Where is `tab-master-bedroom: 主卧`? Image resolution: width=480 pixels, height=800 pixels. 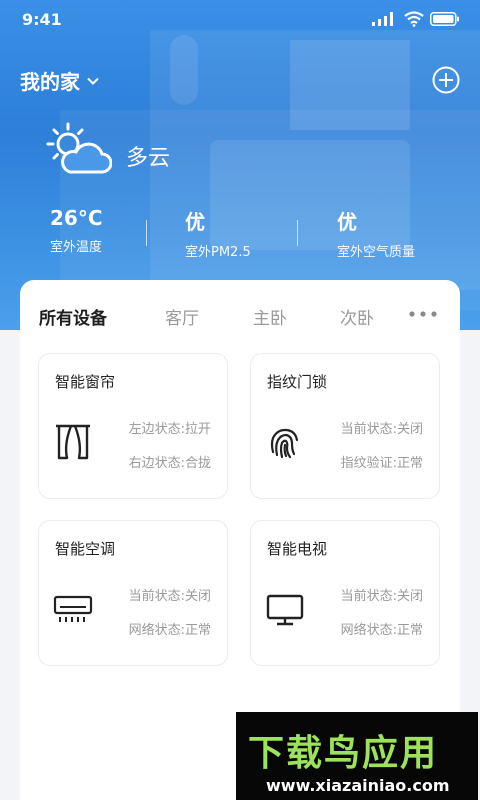
tab-master-bedroom: 主卧 is located at coordinates (270, 316).